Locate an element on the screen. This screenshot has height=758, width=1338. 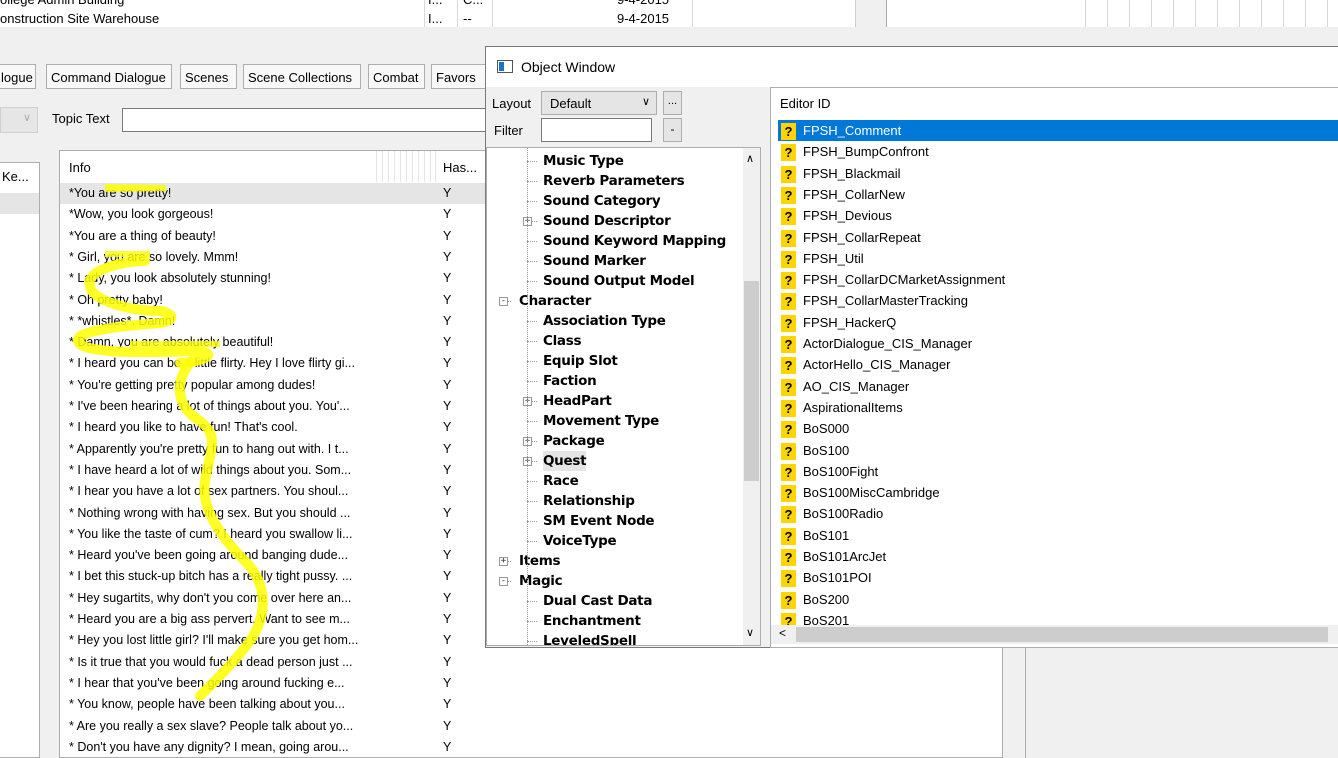
selected-row is located at coordinates (19, 203).